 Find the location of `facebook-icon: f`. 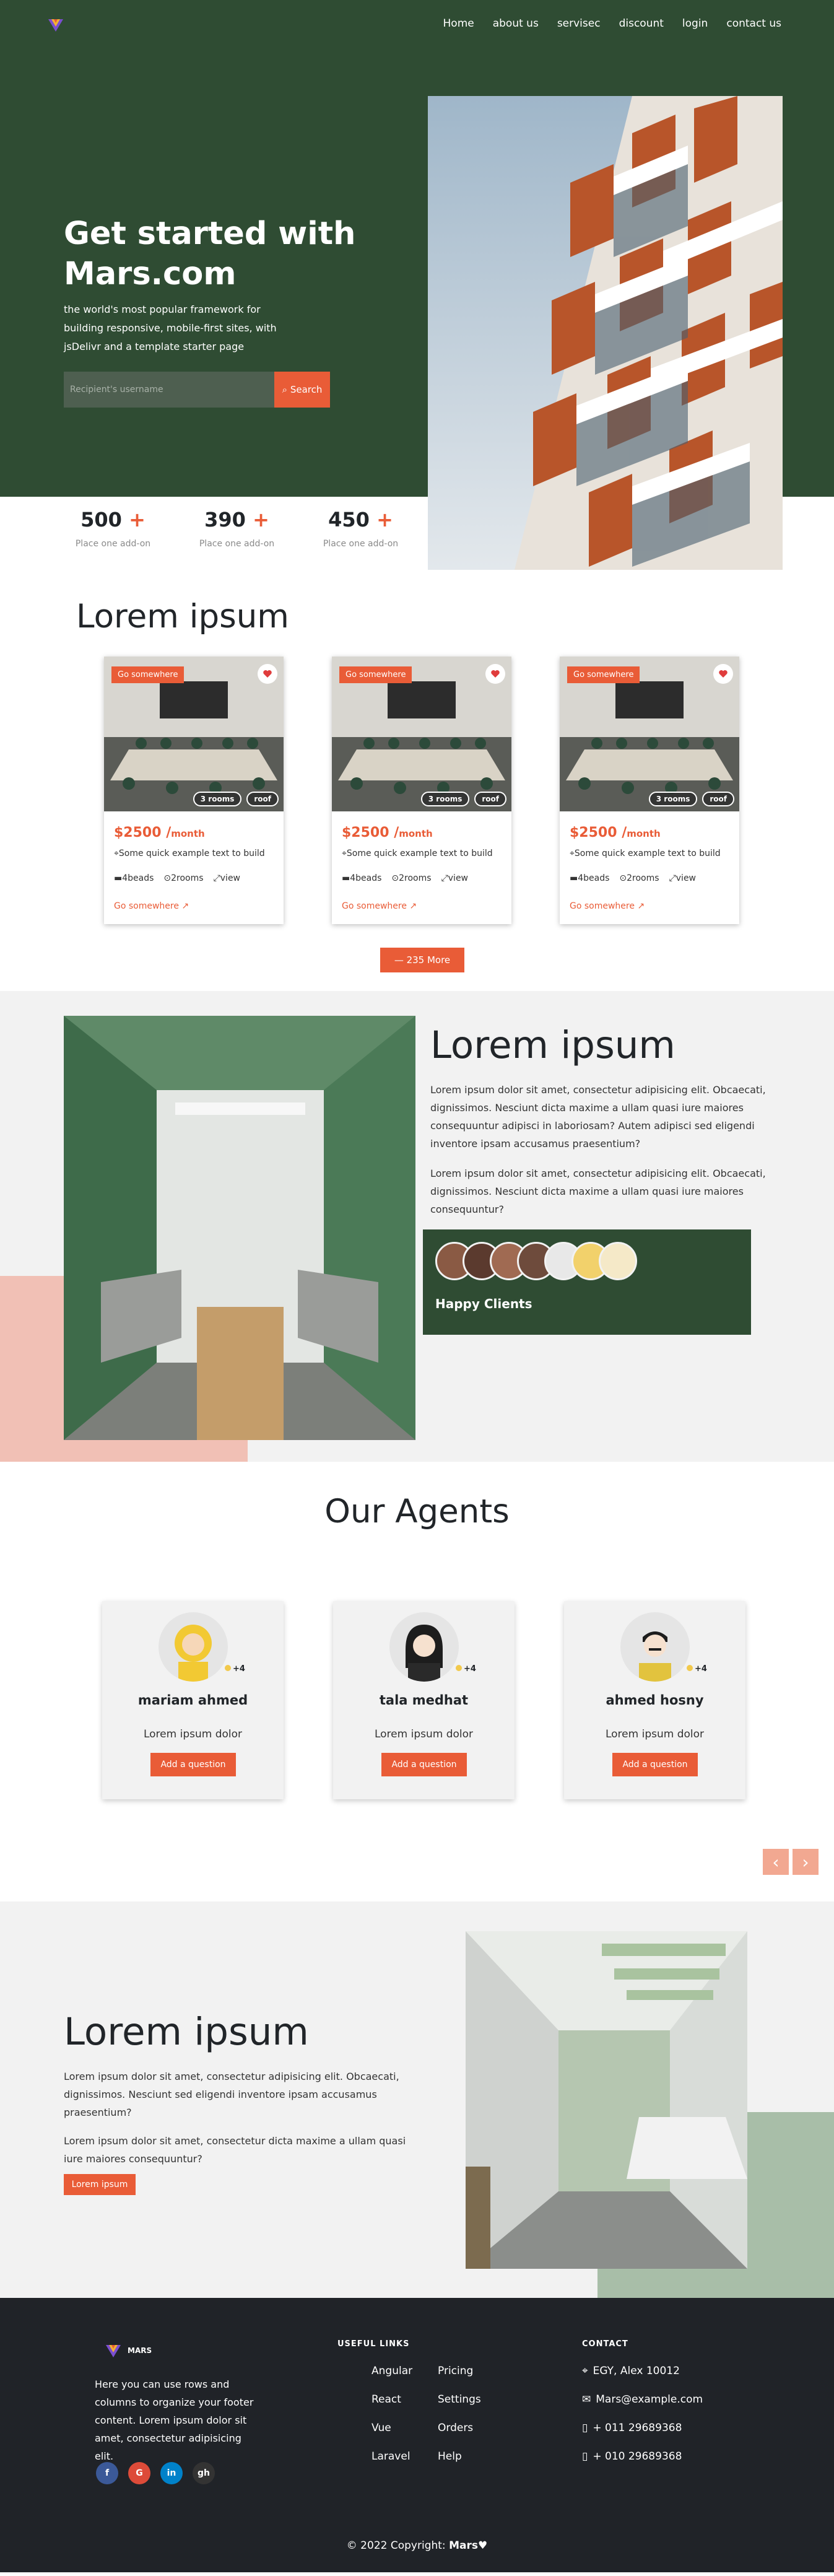

facebook-icon: f is located at coordinates (107, 2473).